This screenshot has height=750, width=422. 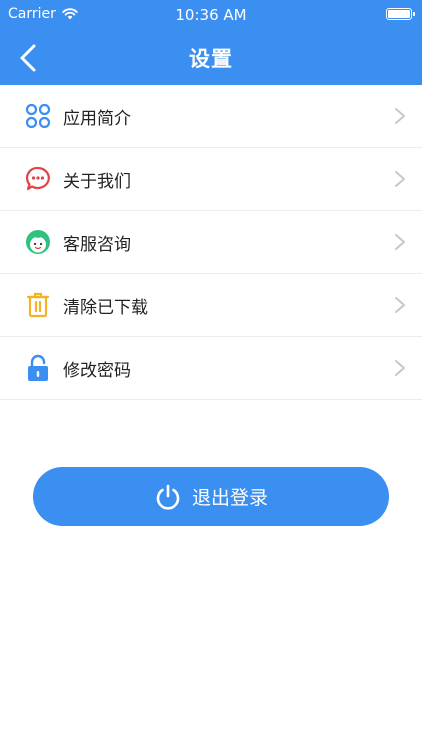 What do you see at coordinates (97, 244) in the screenshot?
I see `menu-item-label: 客服咨询` at bounding box center [97, 244].